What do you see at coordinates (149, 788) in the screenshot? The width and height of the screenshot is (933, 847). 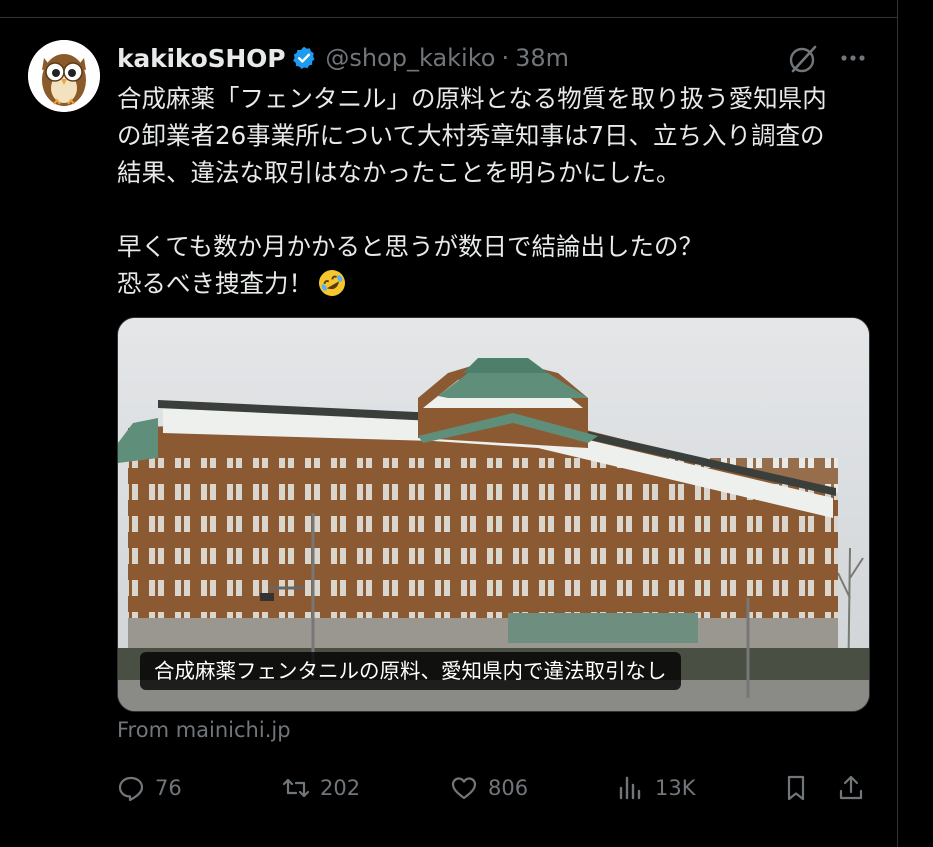 I see `reply-button: 76` at bounding box center [149, 788].